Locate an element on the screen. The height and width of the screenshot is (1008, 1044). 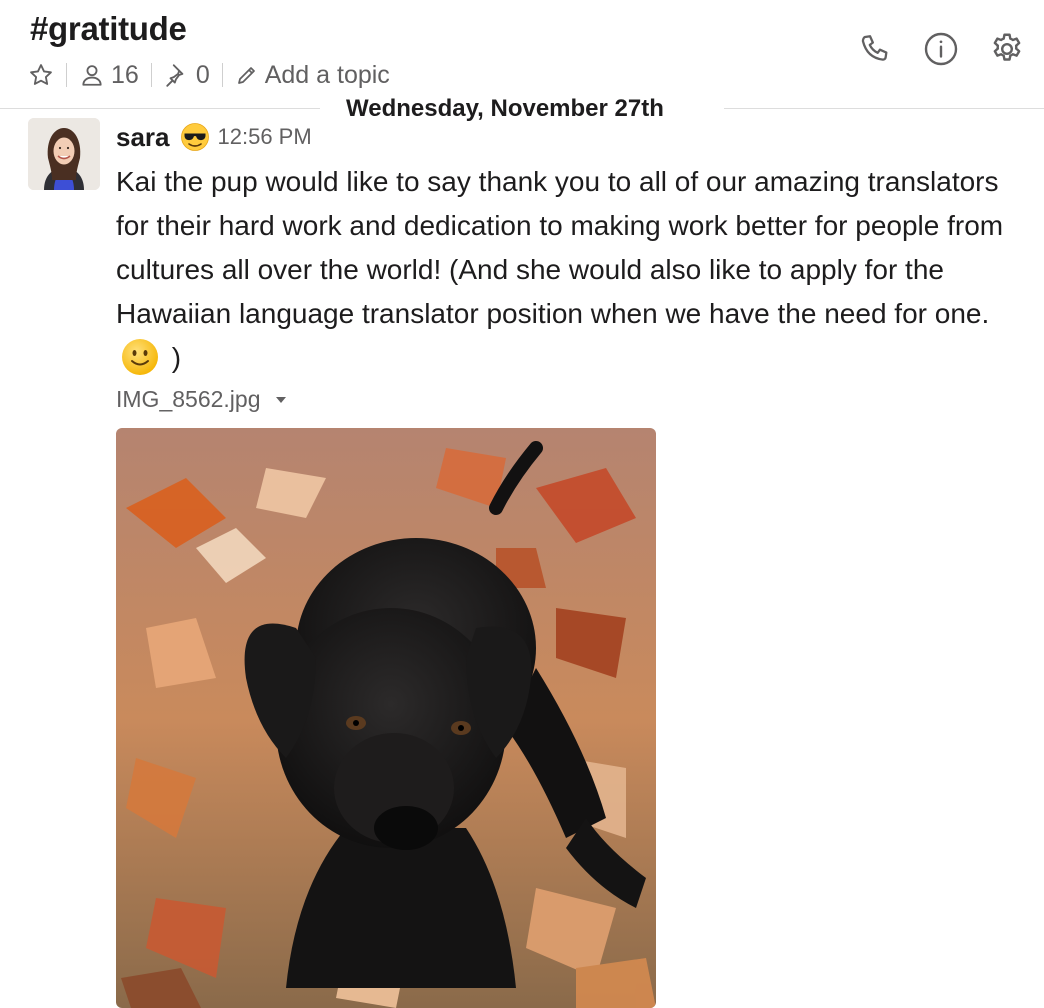
member-icon is located at coordinates (92, 75).